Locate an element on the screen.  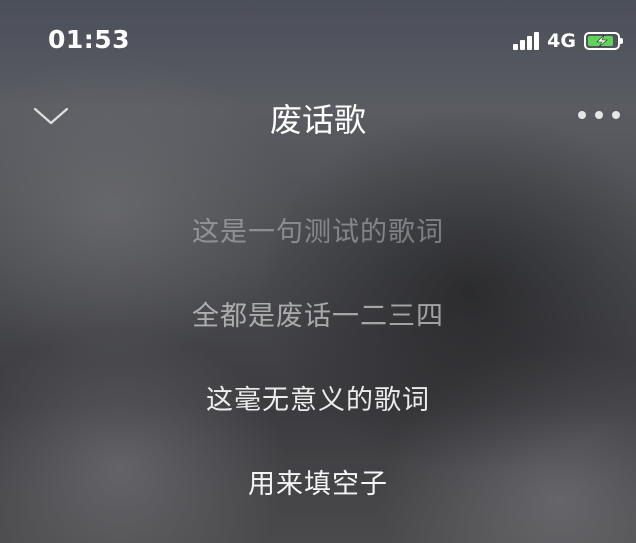
charging-bolt-icon is located at coordinates (602, 41).